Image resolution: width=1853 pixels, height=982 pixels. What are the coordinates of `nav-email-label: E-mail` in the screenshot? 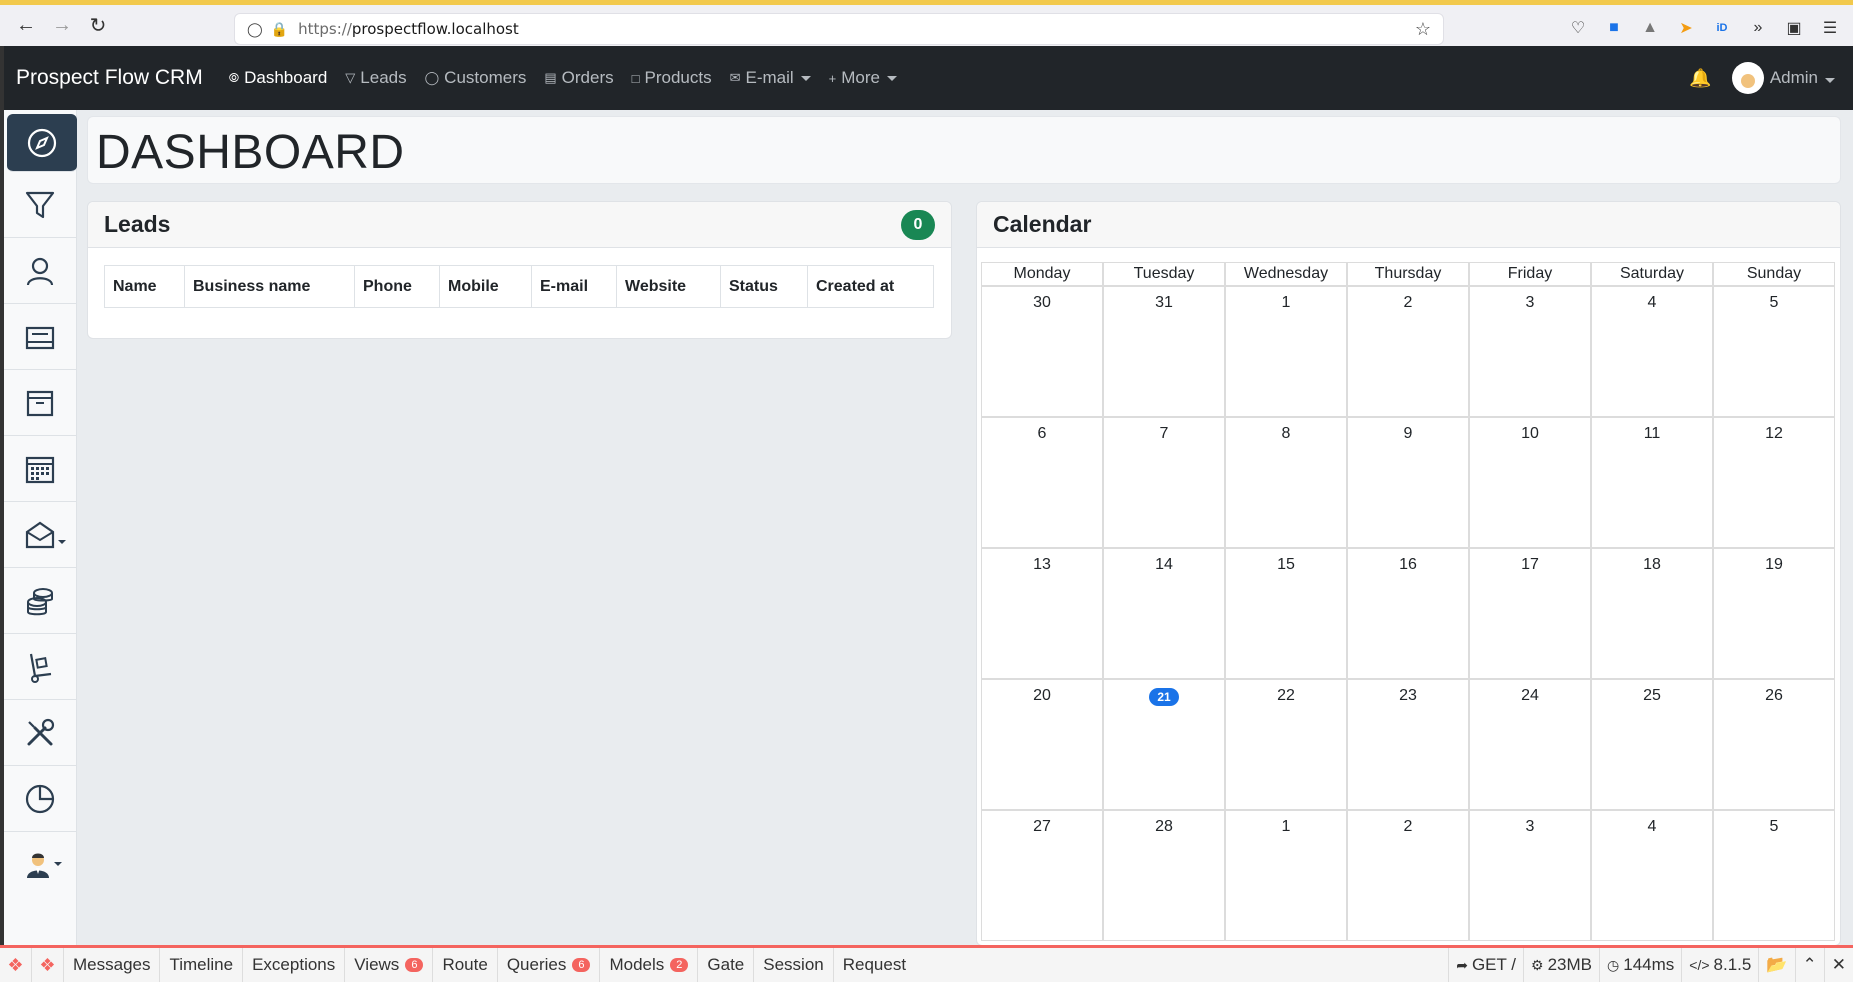 It's located at (769, 77).